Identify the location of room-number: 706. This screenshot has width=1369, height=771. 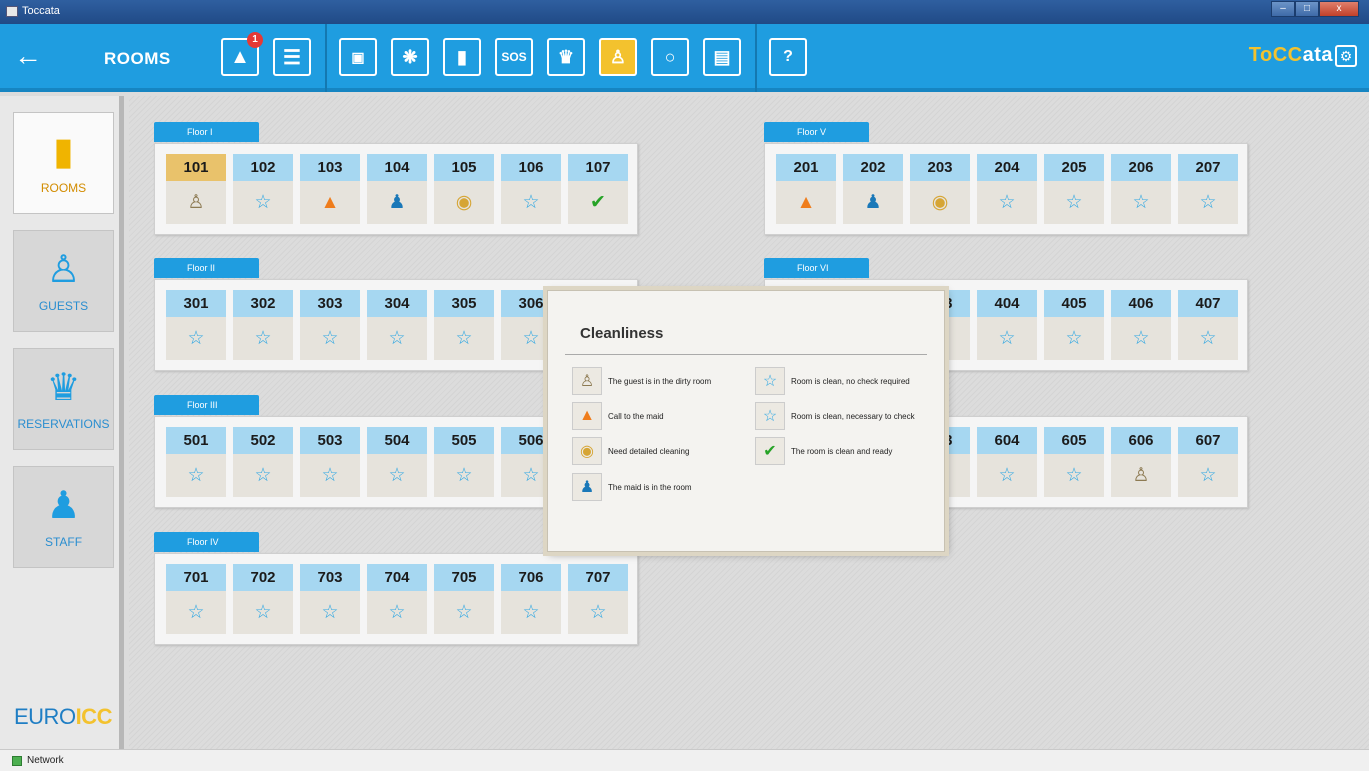
(531, 577).